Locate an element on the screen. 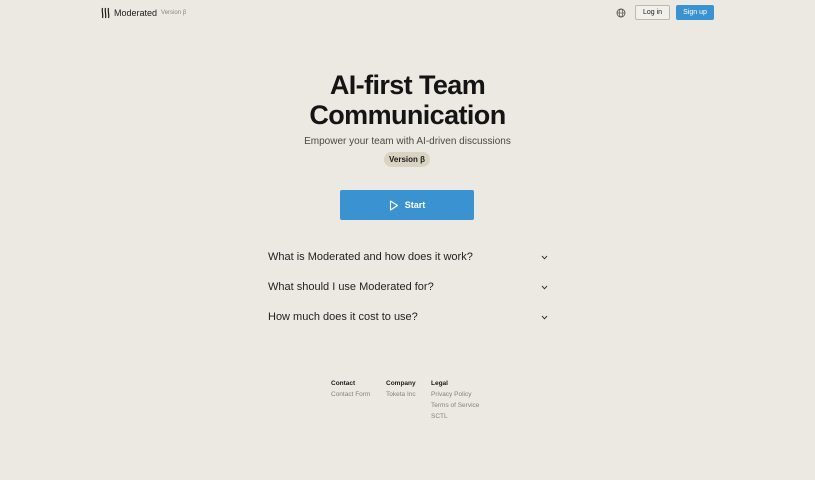 The height and width of the screenshot is (480, 815). footer-contact-heading: Contact is located at coordinates (343, 383).